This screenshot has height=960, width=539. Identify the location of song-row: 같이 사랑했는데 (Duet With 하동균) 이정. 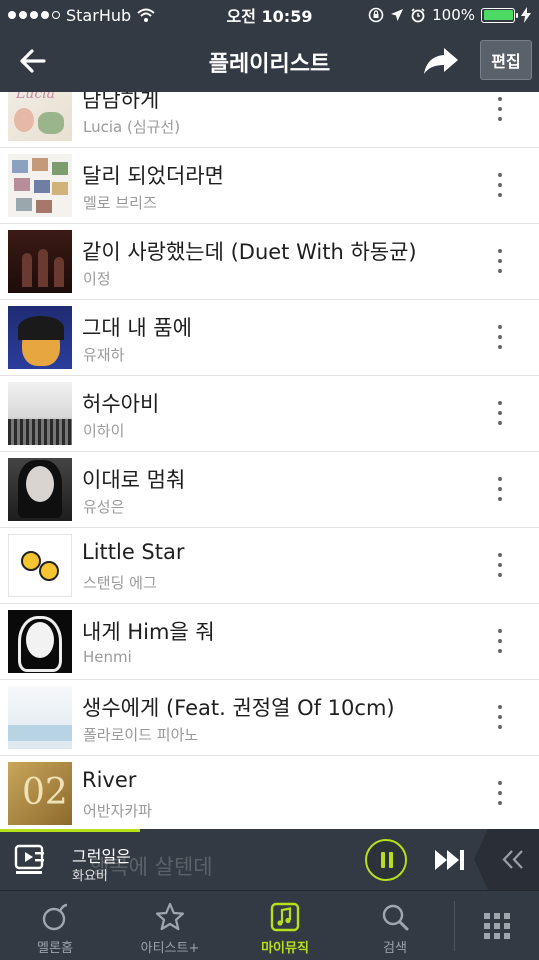
(269, 262).